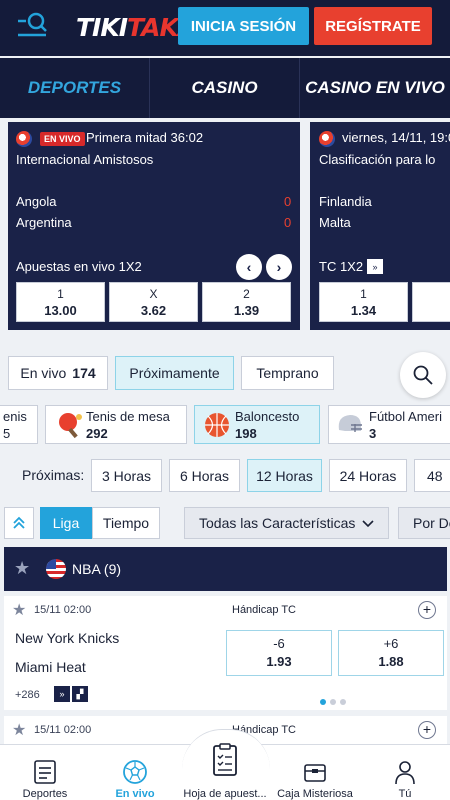  What do you see at coordinates (60, 302) in the screenshot?
I see `odds-button: 1 13.00` at bounding box center [60, 302].